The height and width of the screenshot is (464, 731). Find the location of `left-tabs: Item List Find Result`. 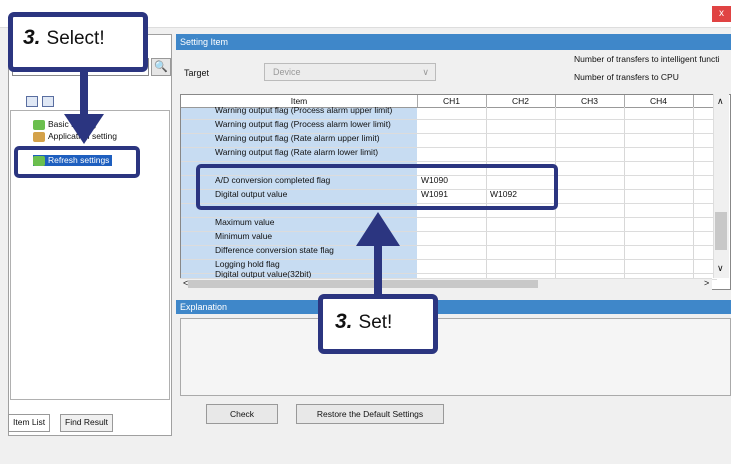

left-tabs: Item List Find Result is located at coordinates (90, 424).